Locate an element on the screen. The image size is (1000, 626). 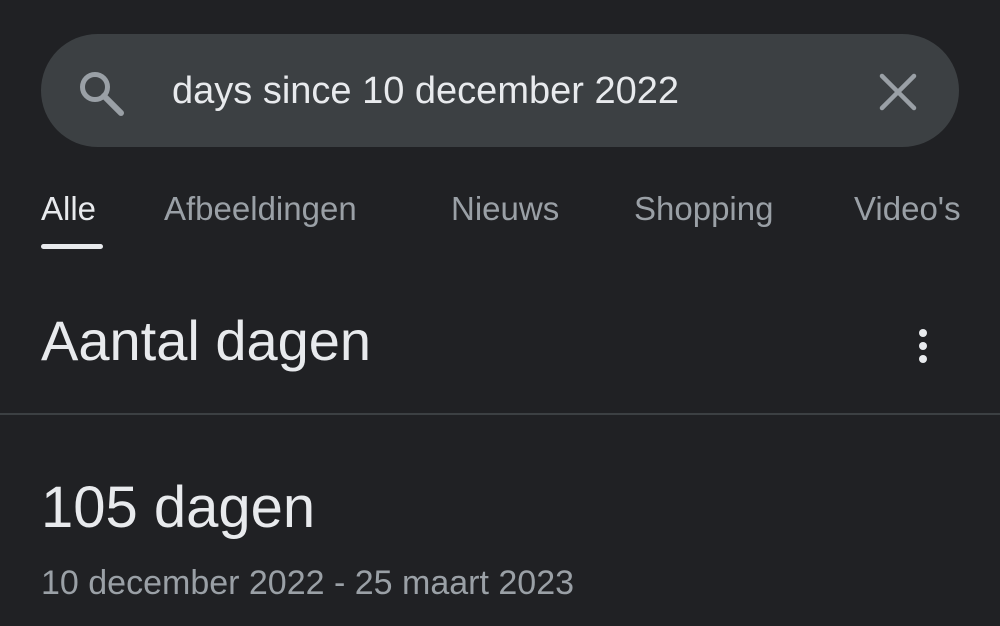
divider is located at coordinates (500, 414).